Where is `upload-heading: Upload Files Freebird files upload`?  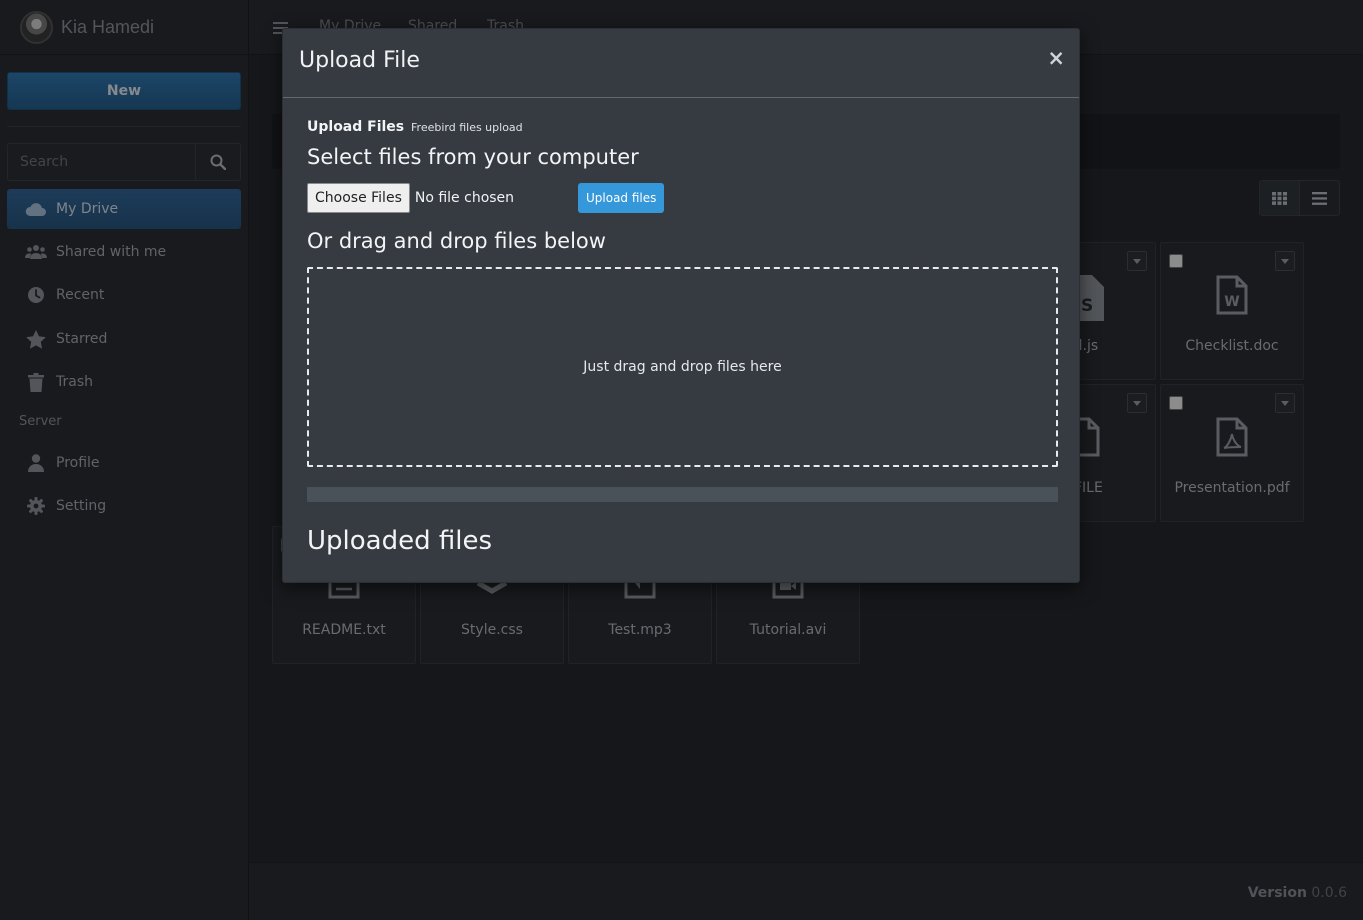 upload-heading: Upload Files Freebird files upload is located at coordinates (415, 127).